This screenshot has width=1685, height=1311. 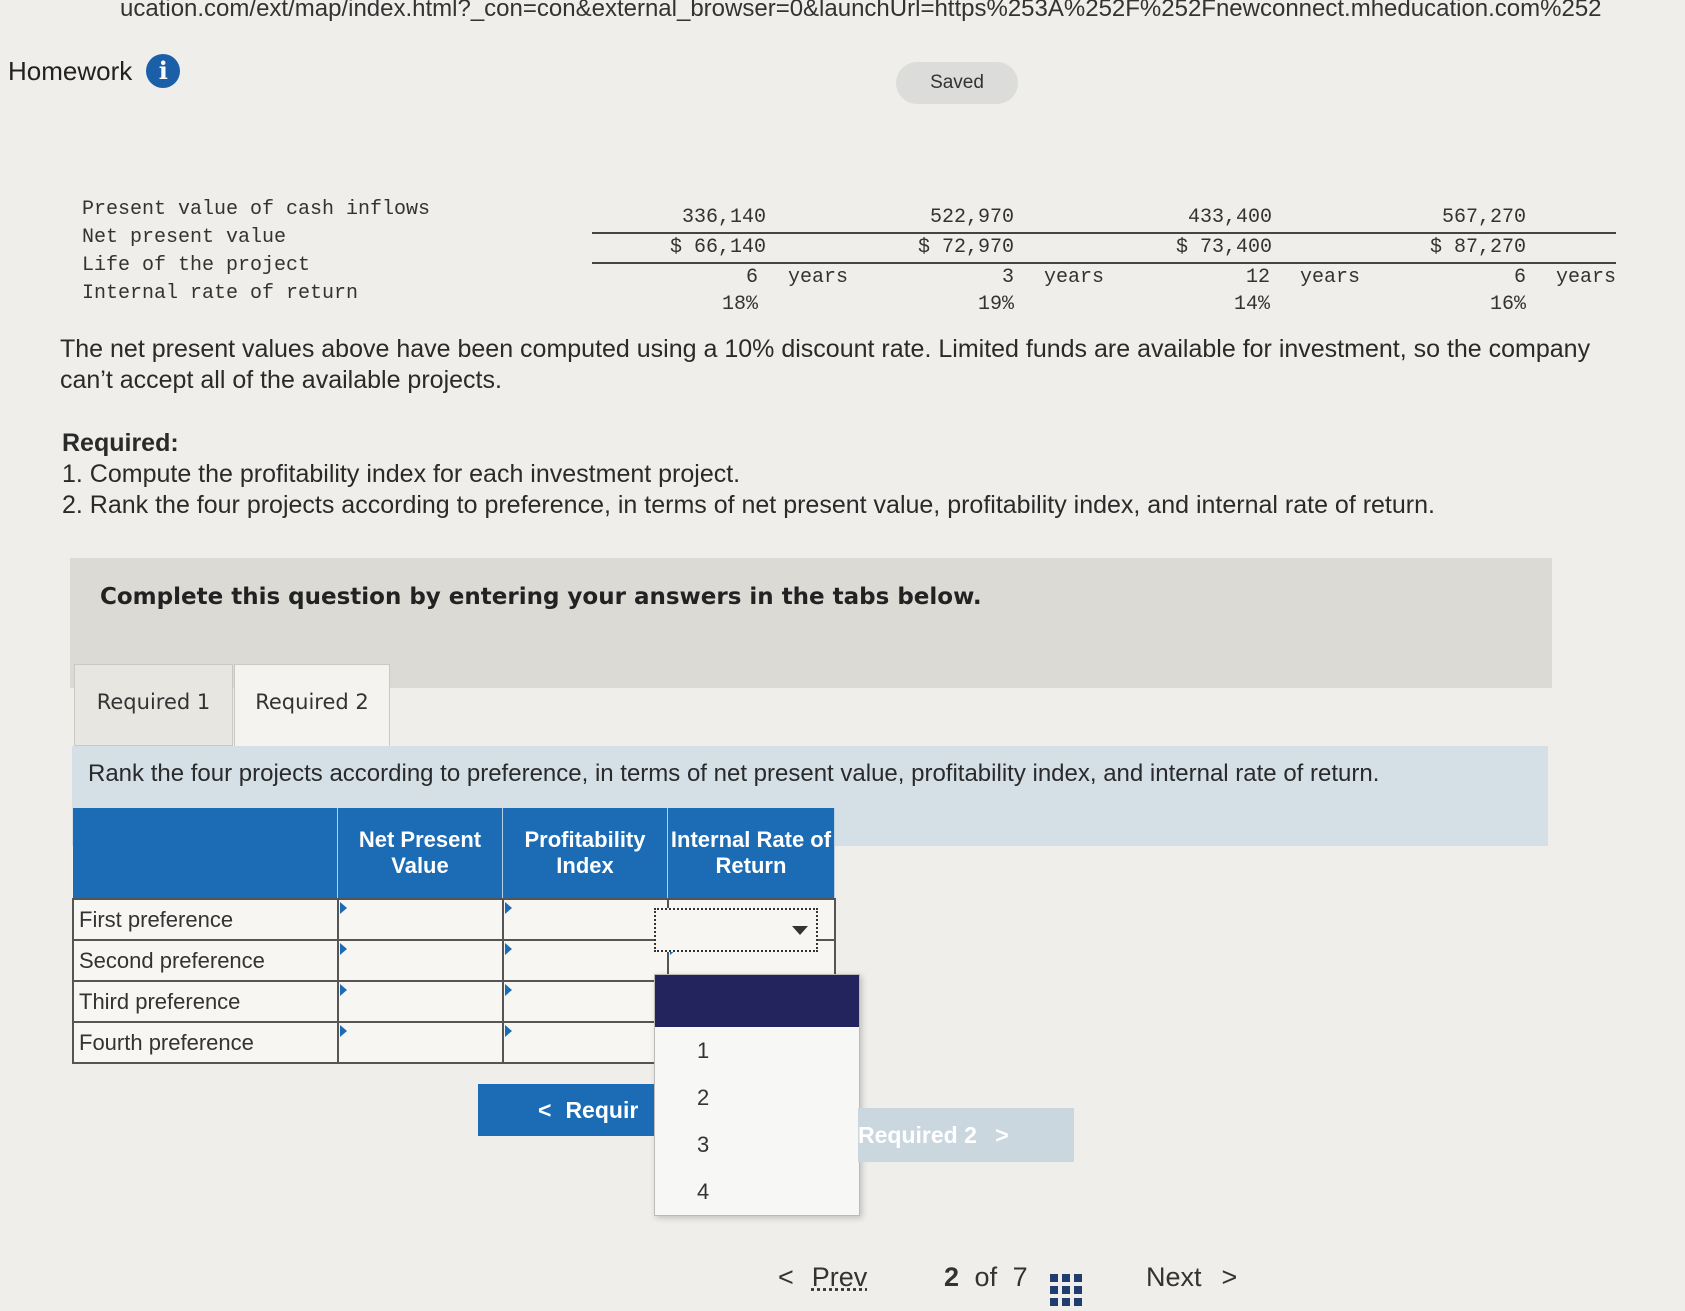 I want to click on pv-inflows-value: 567,270, so click(x=1483, y=217).